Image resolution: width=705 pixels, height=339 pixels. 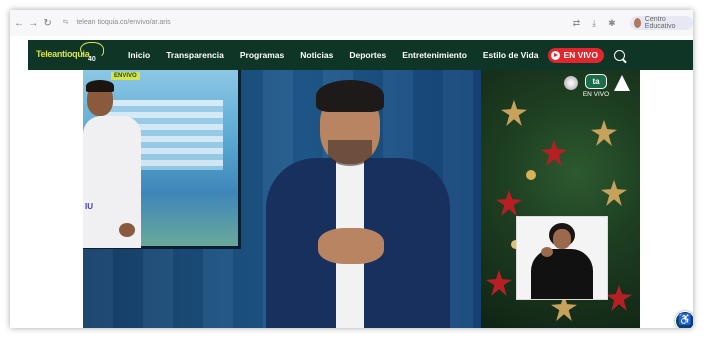 What do you see at coordinates (89, 206) in the screenshot?
I see `shirt-logo: IU` at bounding box center [89, 206].